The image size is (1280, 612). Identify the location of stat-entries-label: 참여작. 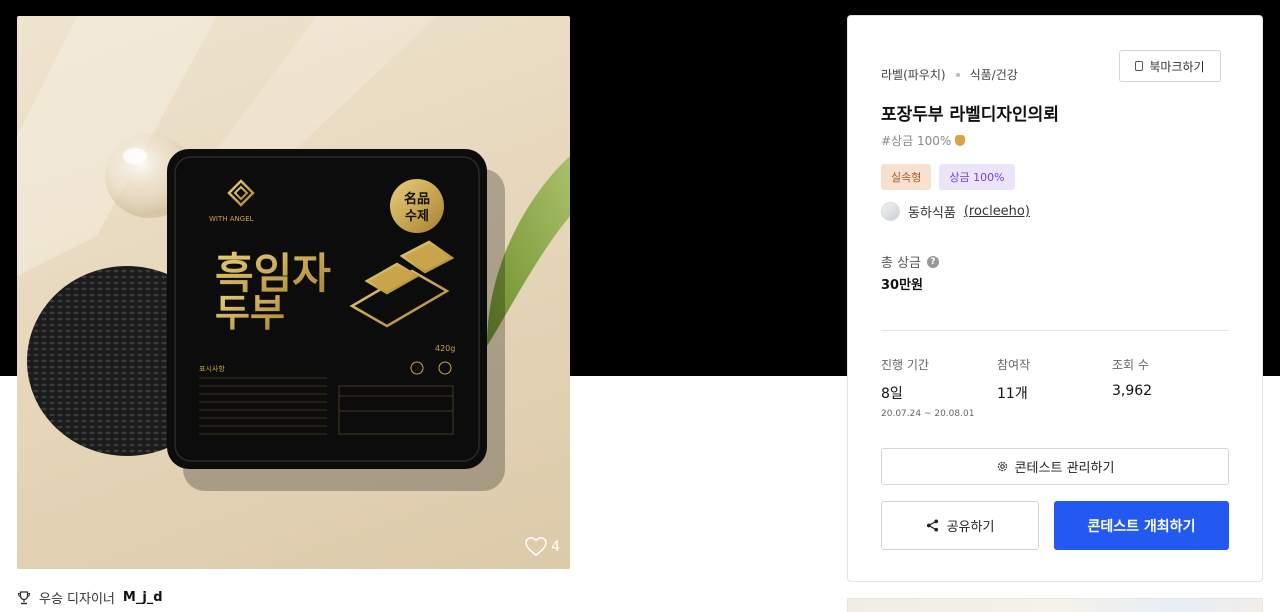
(1014, 365).